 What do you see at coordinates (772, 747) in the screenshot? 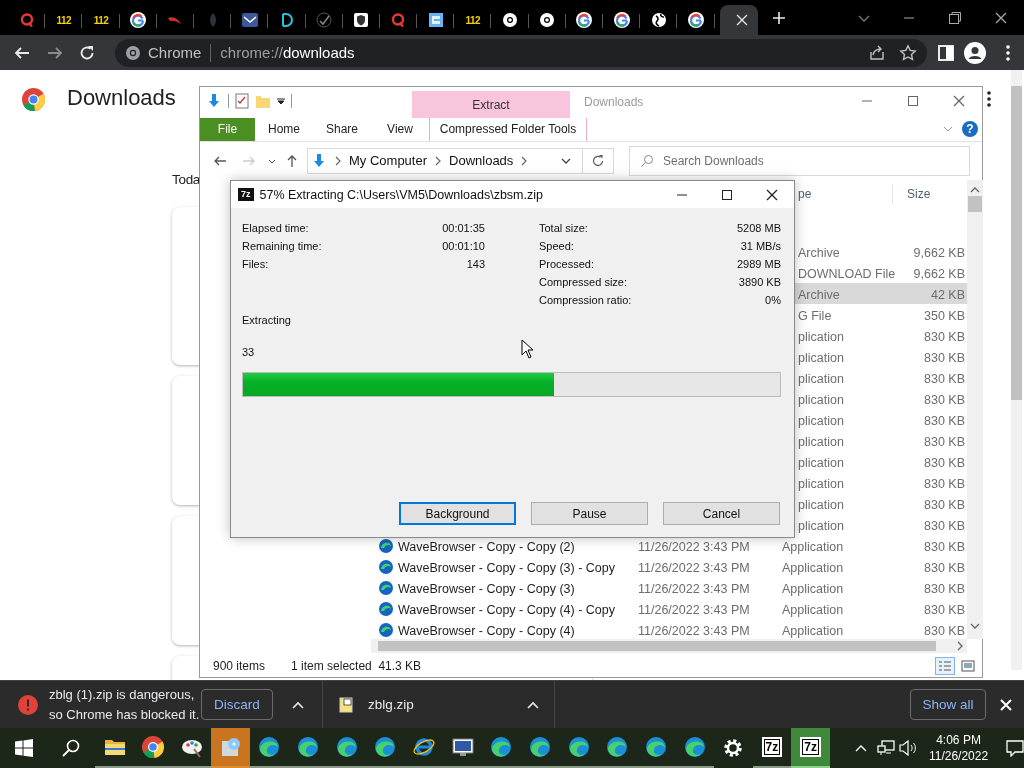
I see `app-logo: 7z` at bounding box center [772, 747].